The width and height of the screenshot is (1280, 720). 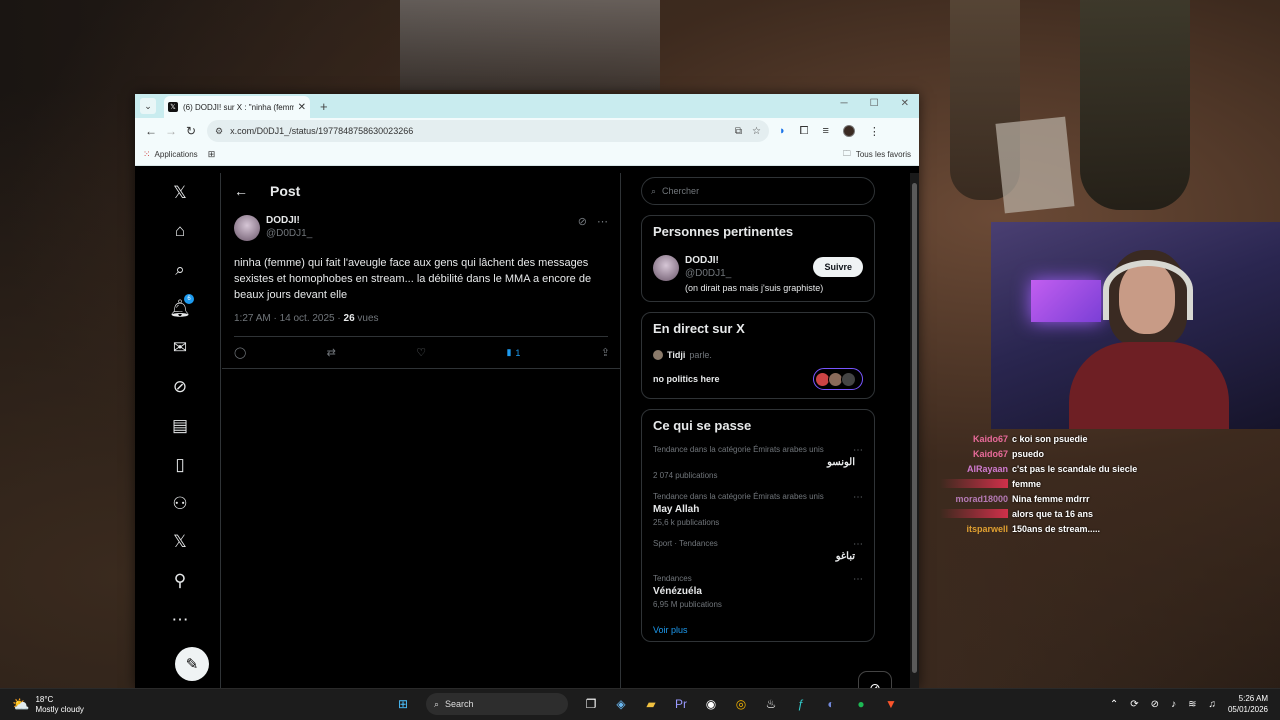 What do you see at coordinates (1212, 704) in the screenshot?
I see `volume-icon: ♫` at bounding box center [1212, 704].